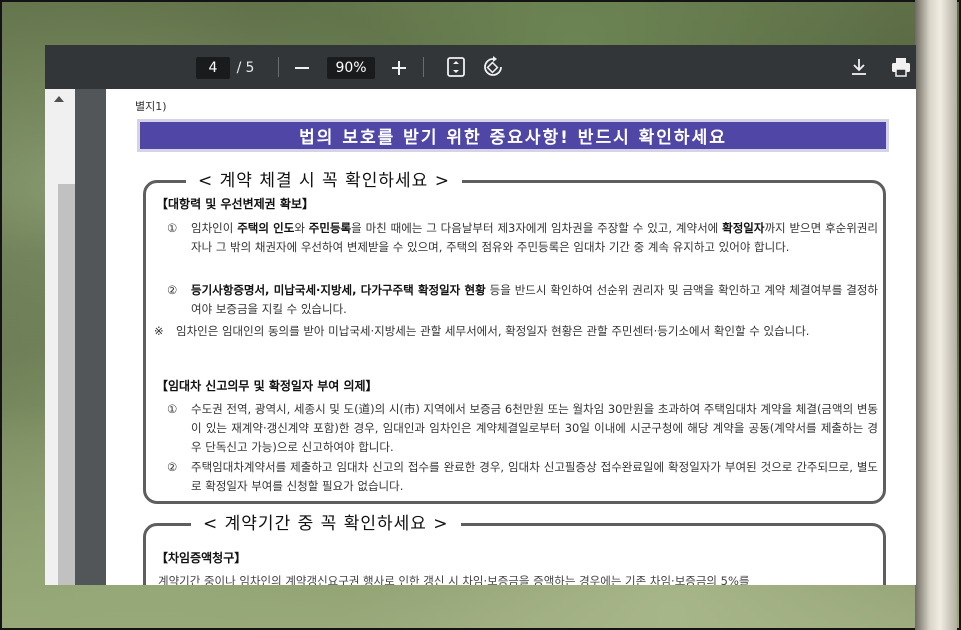 Image resolution: width=961 pixels, height=630 pixels. Describe the element at coordinates (151, 106) in the screenshot. I see `annex-label: 별지1)` at that location.